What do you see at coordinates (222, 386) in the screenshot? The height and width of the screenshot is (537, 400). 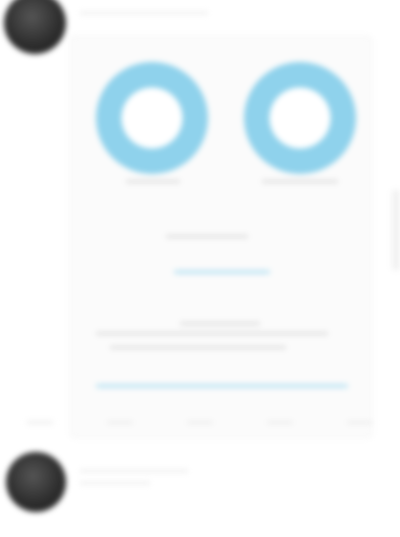 I see `card-cta-line` at bounding box center [222, 386].